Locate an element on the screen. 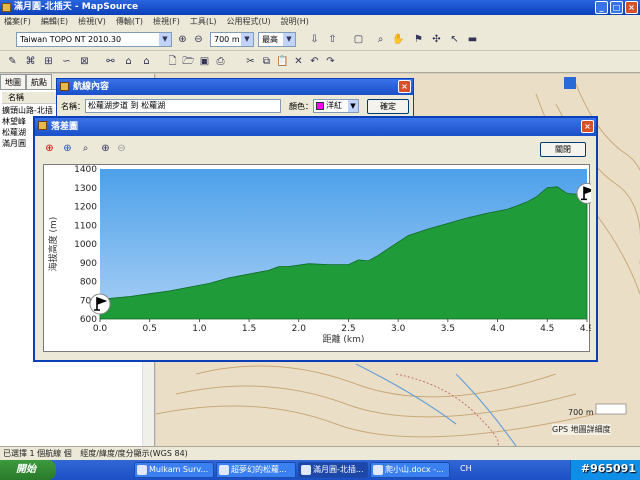  menu-transfer: 傳輸(T) is located at coordinates (129, 22).